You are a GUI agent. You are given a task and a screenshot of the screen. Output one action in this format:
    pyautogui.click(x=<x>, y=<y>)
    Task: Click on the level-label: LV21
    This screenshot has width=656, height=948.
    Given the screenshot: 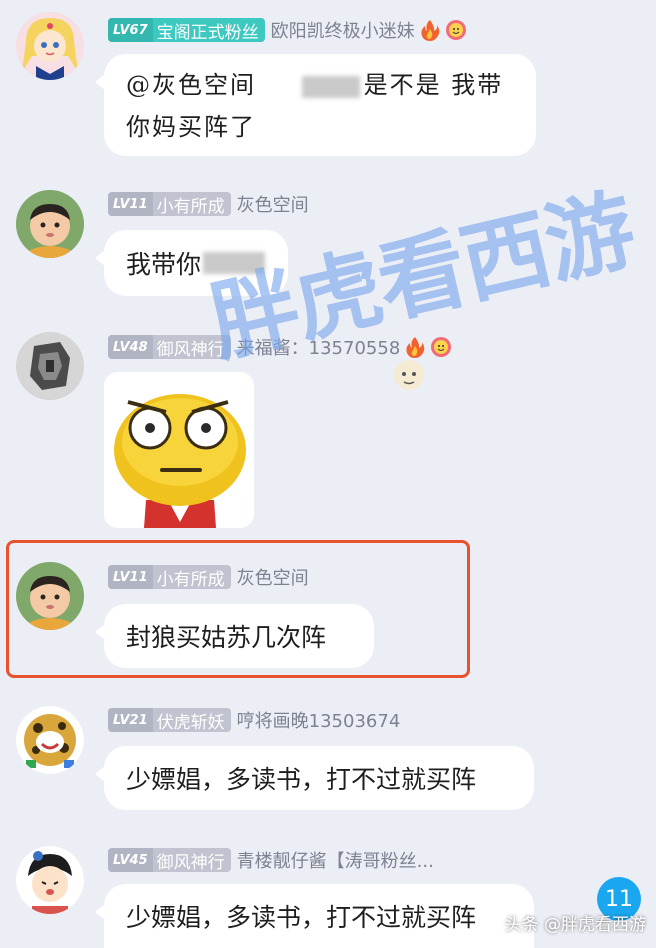 What is the action you would take?
    pyautogui.click(x=130, y=720)
    